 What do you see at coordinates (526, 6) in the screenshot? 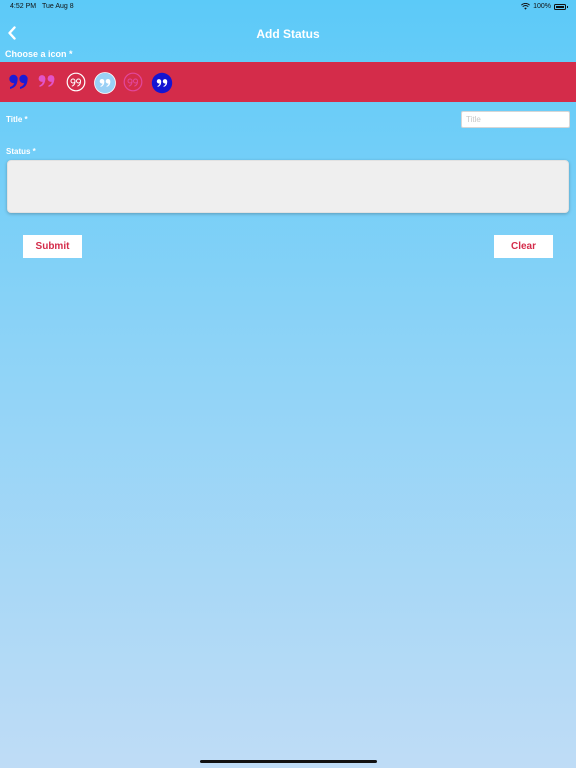
I see `wifi-icon` at bounding box center [526, 6].